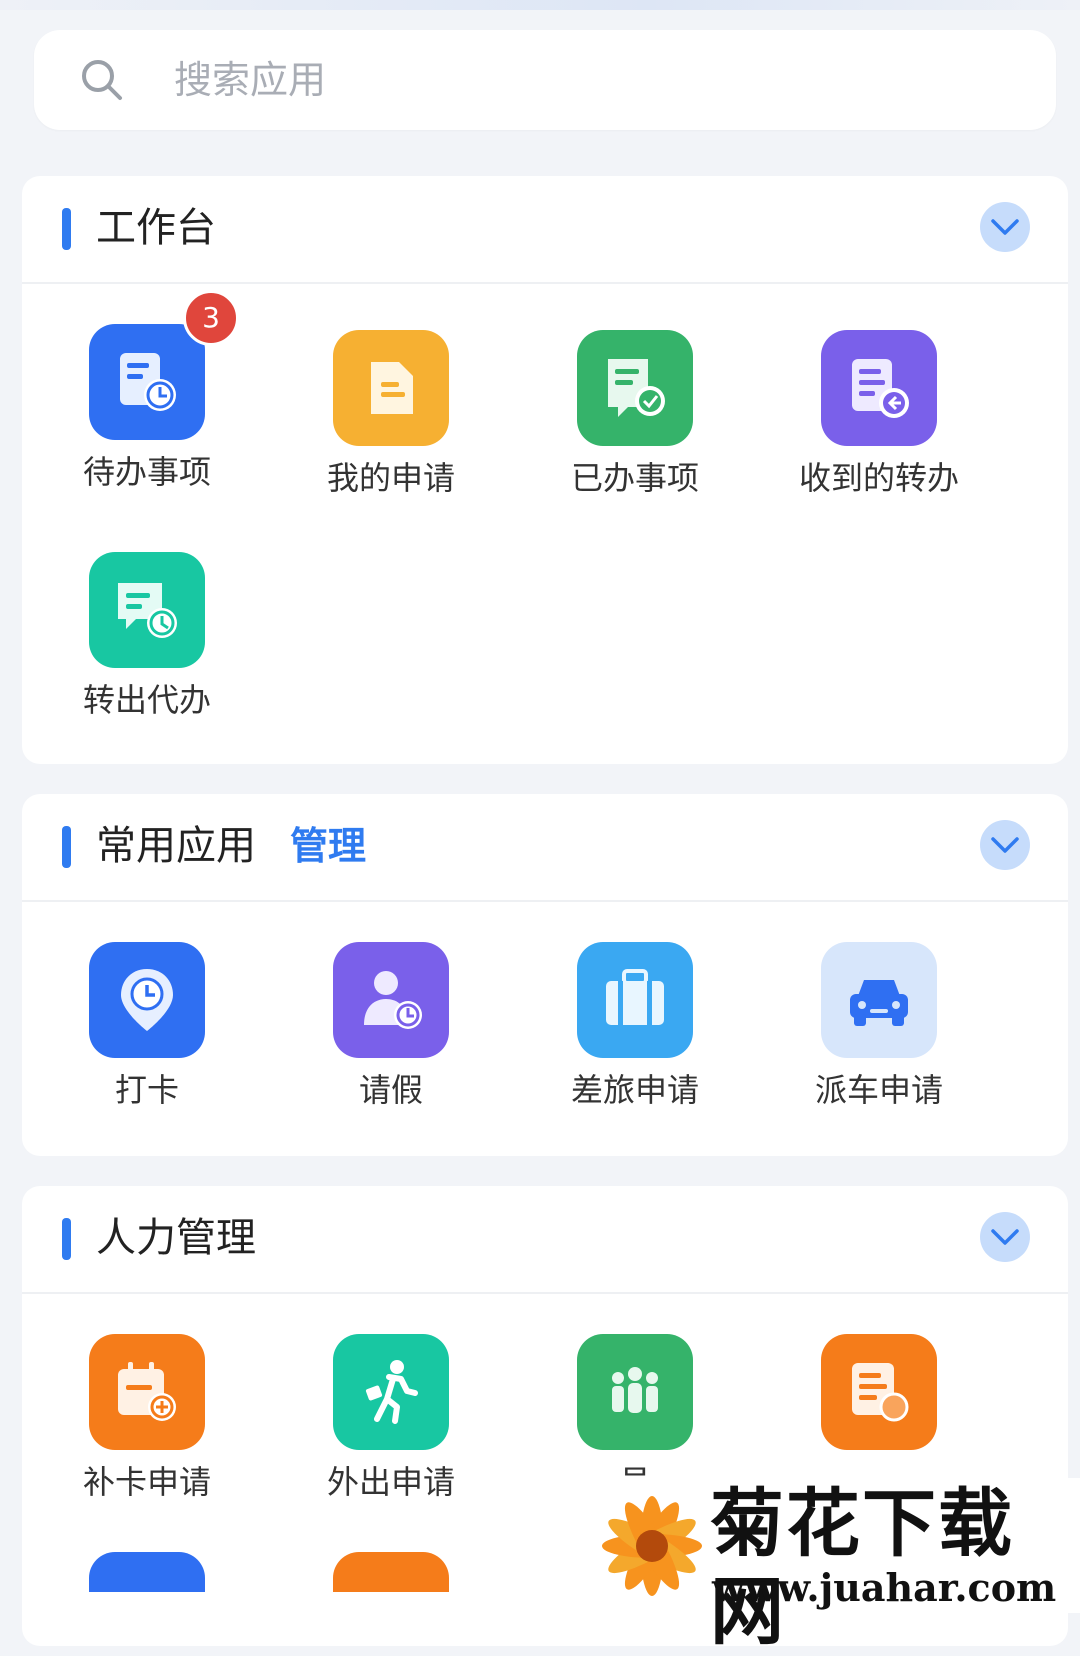 The width and height of the screenshot is (1080, 1656). What do you see at coordinates (635, 1392) in the screenshot?
I see `group-people-icon` at bounding box center [635, 1392].